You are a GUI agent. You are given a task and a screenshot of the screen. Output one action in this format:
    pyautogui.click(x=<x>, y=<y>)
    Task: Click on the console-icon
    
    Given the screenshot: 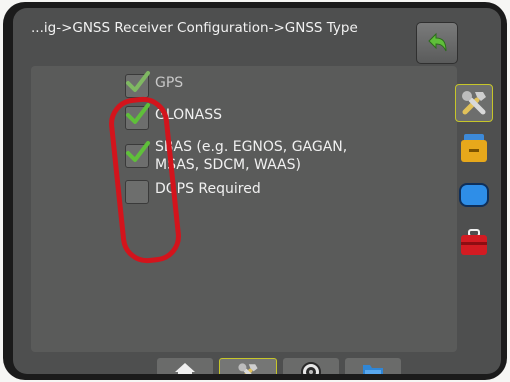 What is the action you would take?
    pyautogui.click(x=474, y=148)
    